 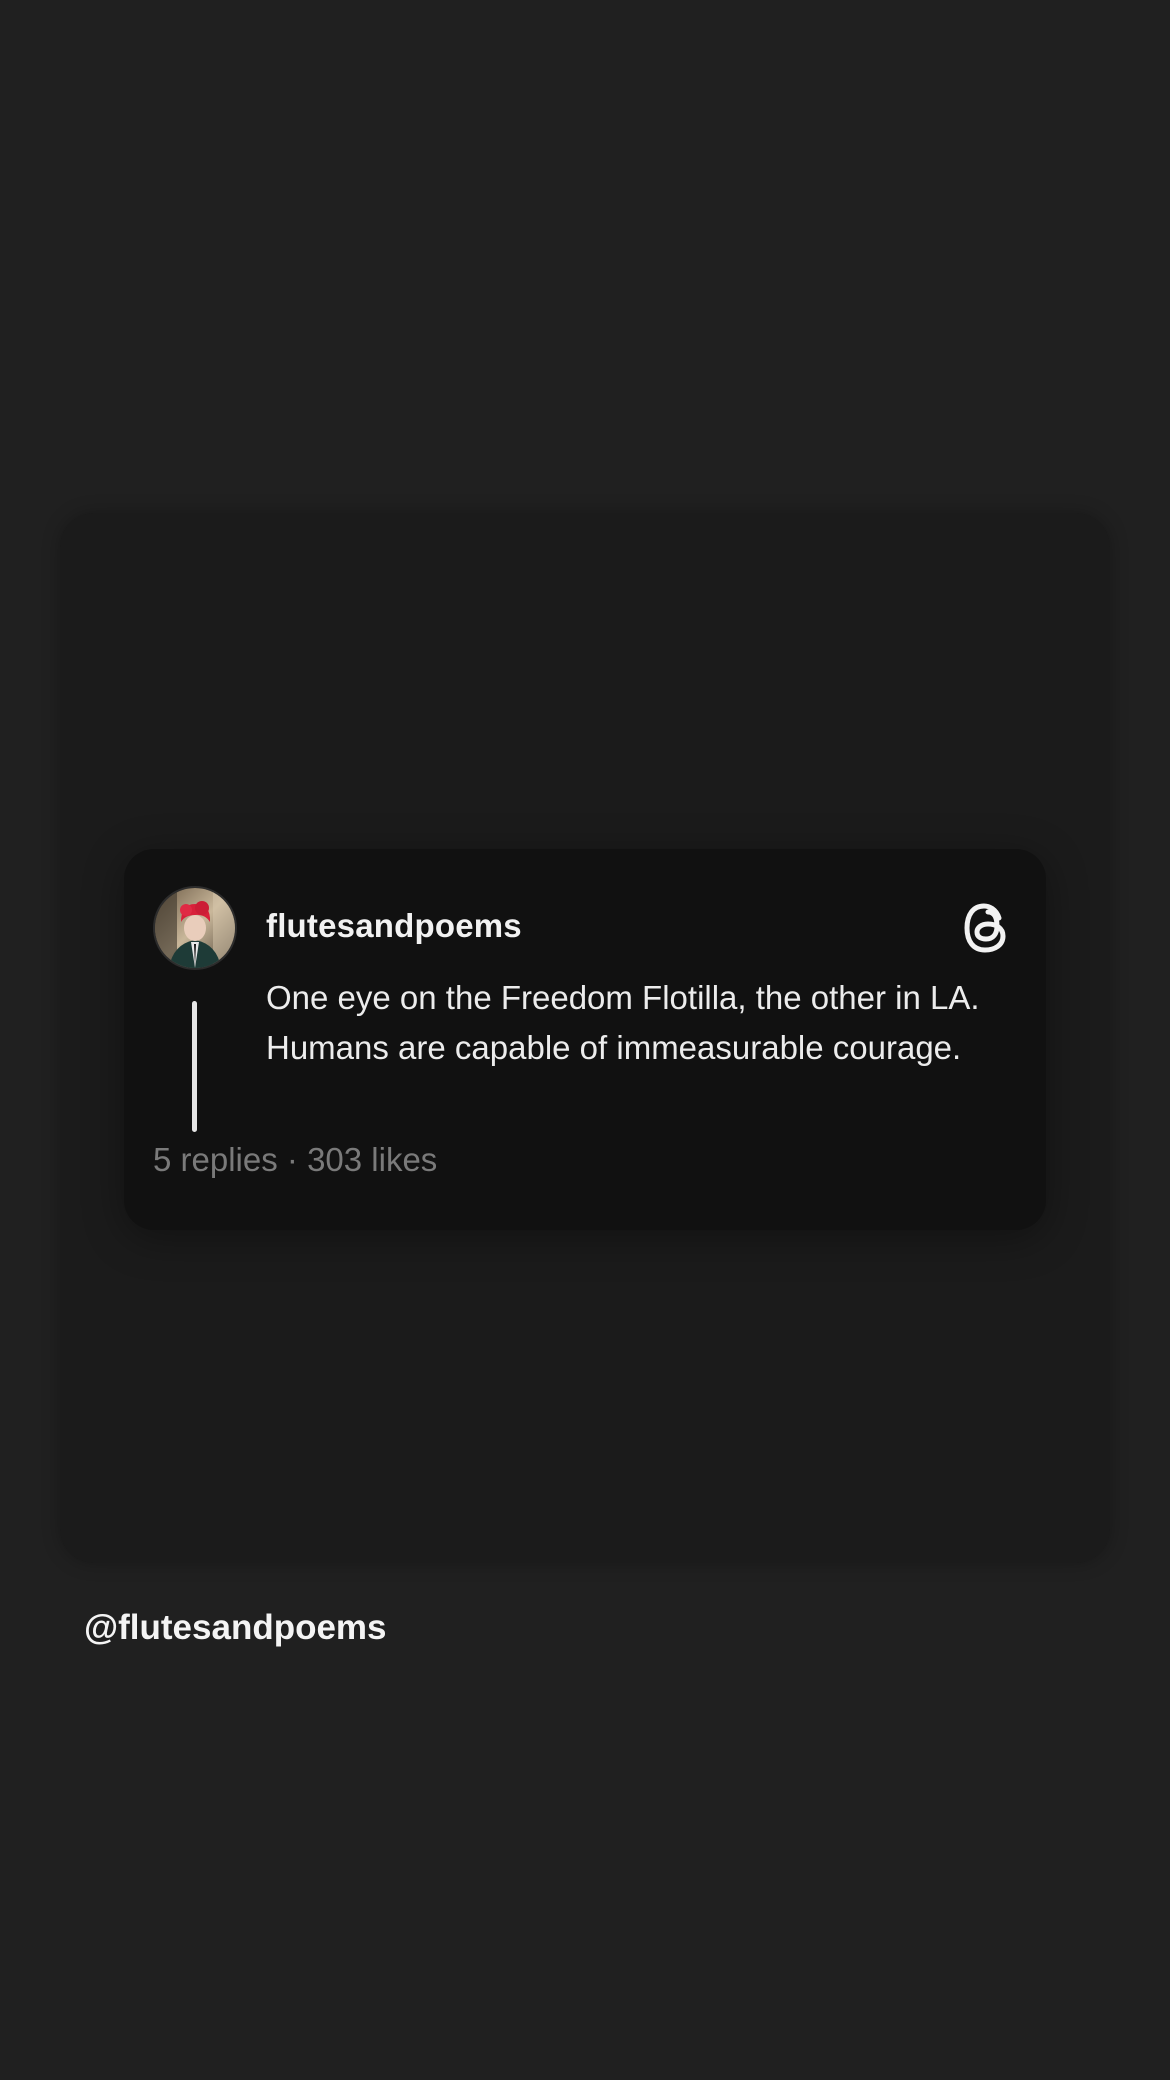 What do you see at coordinates (394, 926) in the screenshot?
I see `post-username: flutesandpoems` at bounding box center [394, 926].